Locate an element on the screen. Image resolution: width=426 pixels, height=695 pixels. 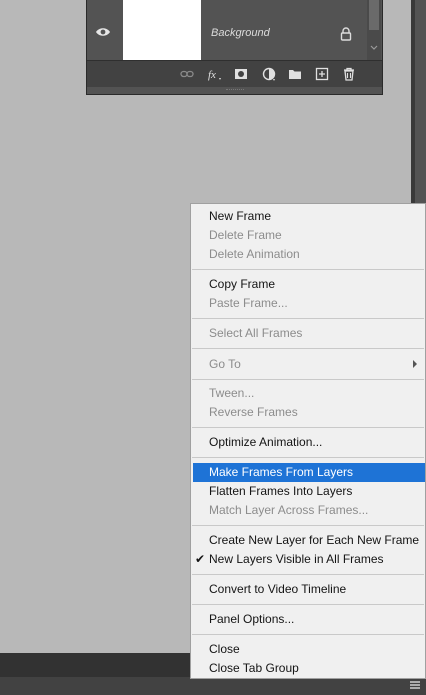
layer-thumbnail is located at coordinates (162, 30).